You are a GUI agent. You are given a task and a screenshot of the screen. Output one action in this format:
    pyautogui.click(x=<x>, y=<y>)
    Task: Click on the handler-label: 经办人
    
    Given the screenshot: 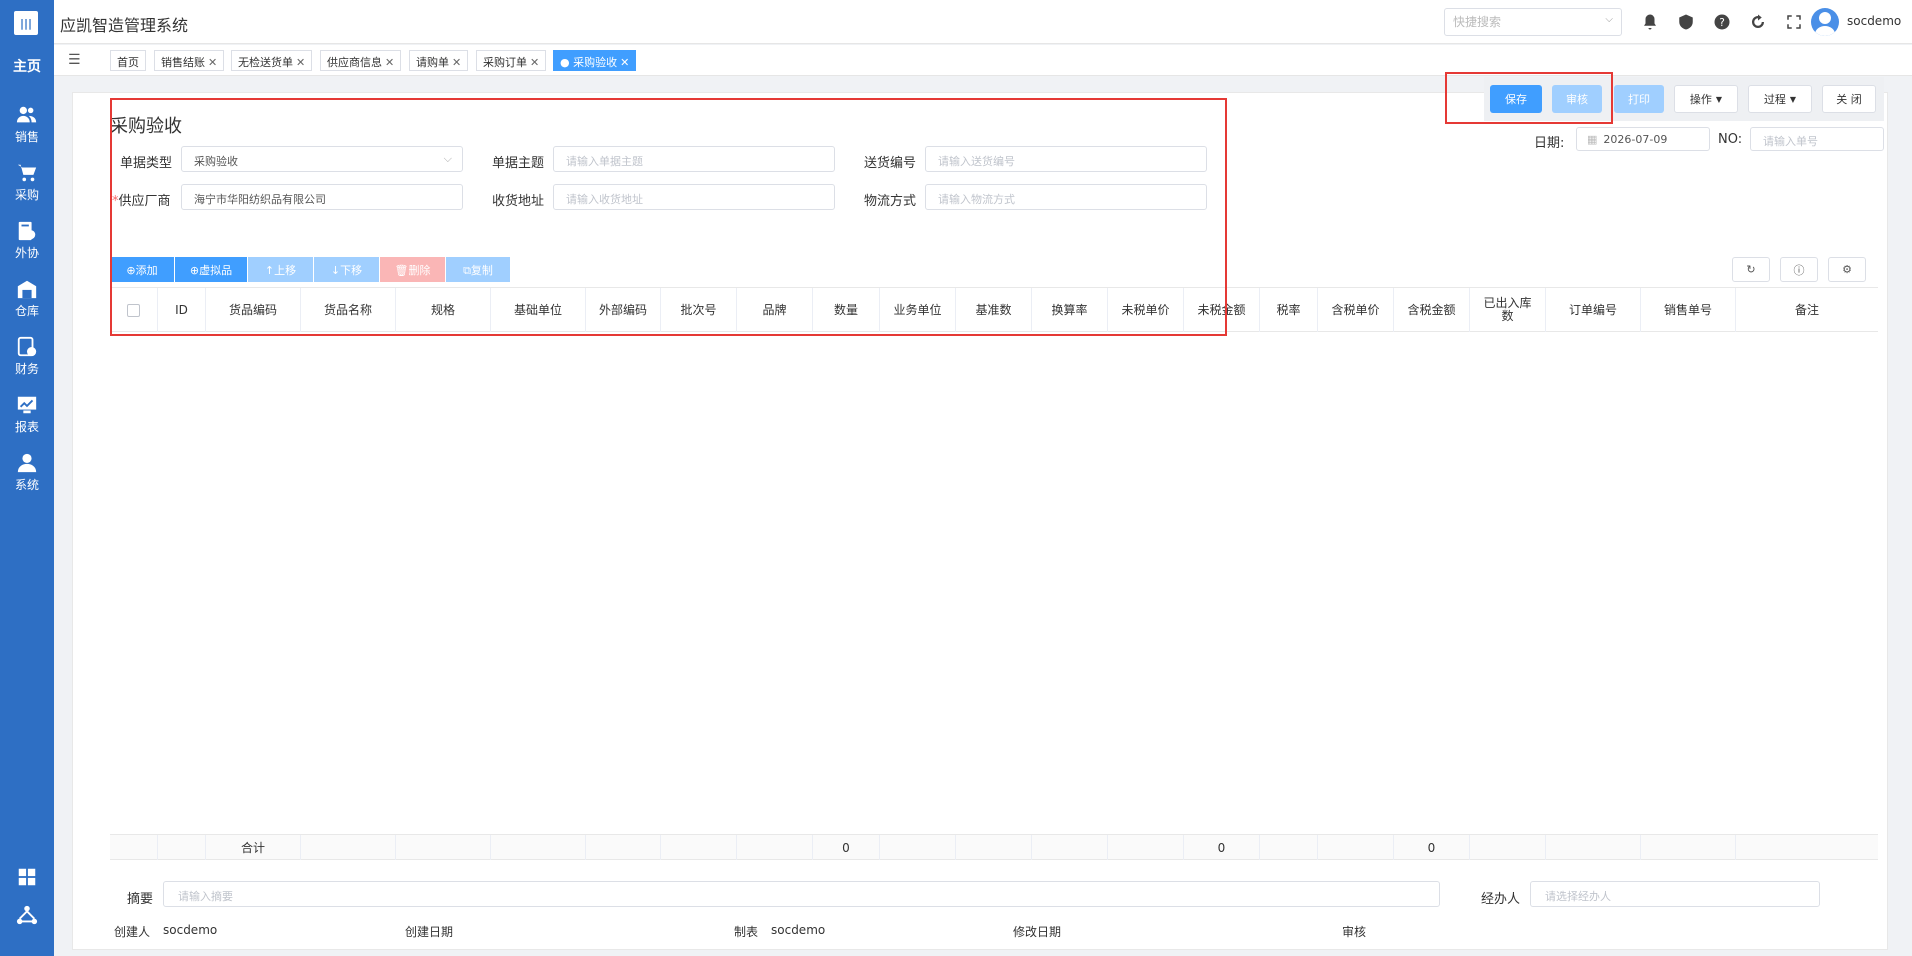 What is the action you would take?
    pyautogui.click(x=1501, y=899)
    